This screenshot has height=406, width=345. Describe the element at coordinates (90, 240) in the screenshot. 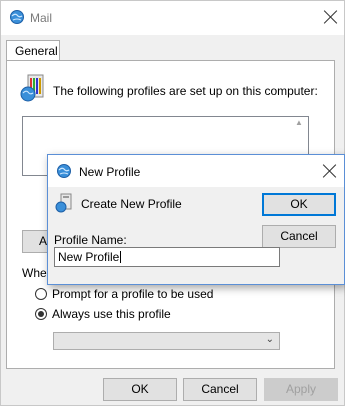

I see `profile-name-label: Profile Name:` at that location.